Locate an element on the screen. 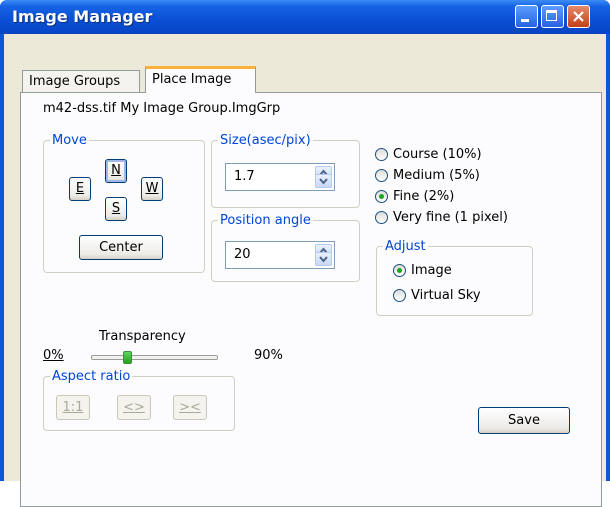 The width and height of the screenshot is (610, 507). tab-place-image: Place Image is located at coordinates (200, 79).